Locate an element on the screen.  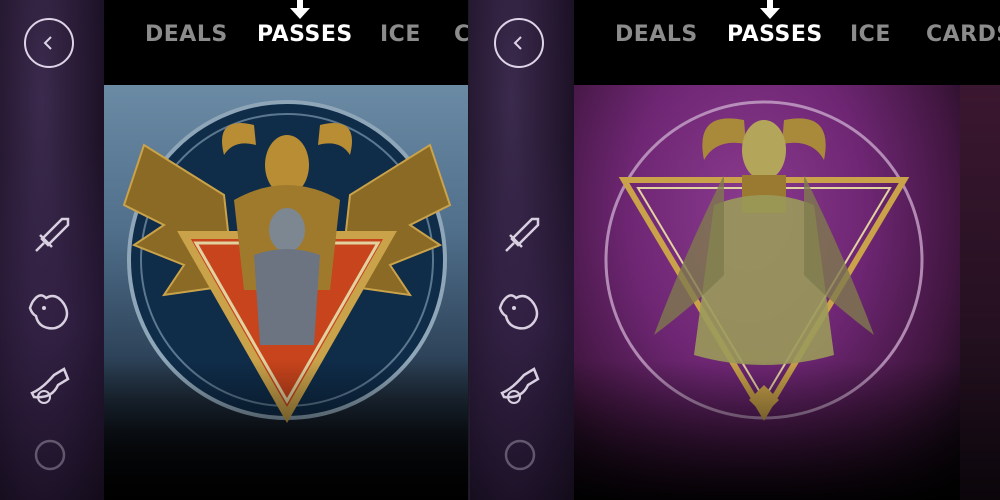
tab-bar: DEALS PASSES ICE CARDS is located at coordinates (787, 42).